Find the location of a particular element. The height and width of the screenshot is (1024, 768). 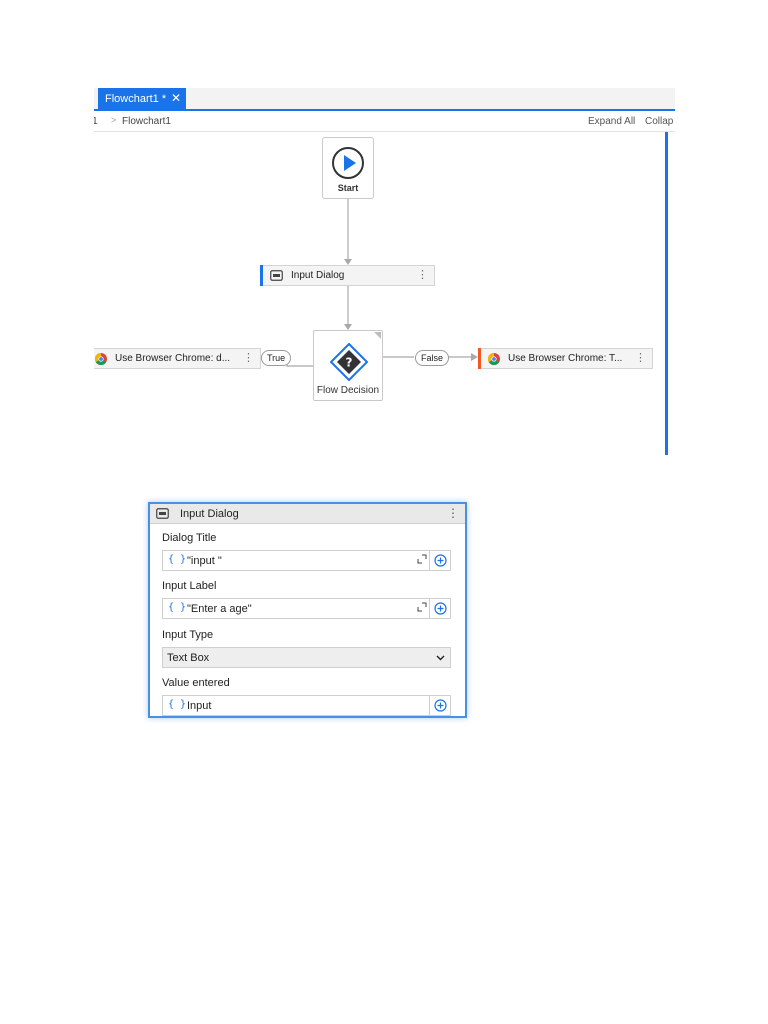

input-label-label: Input Label is located at coordinates (189, 586).